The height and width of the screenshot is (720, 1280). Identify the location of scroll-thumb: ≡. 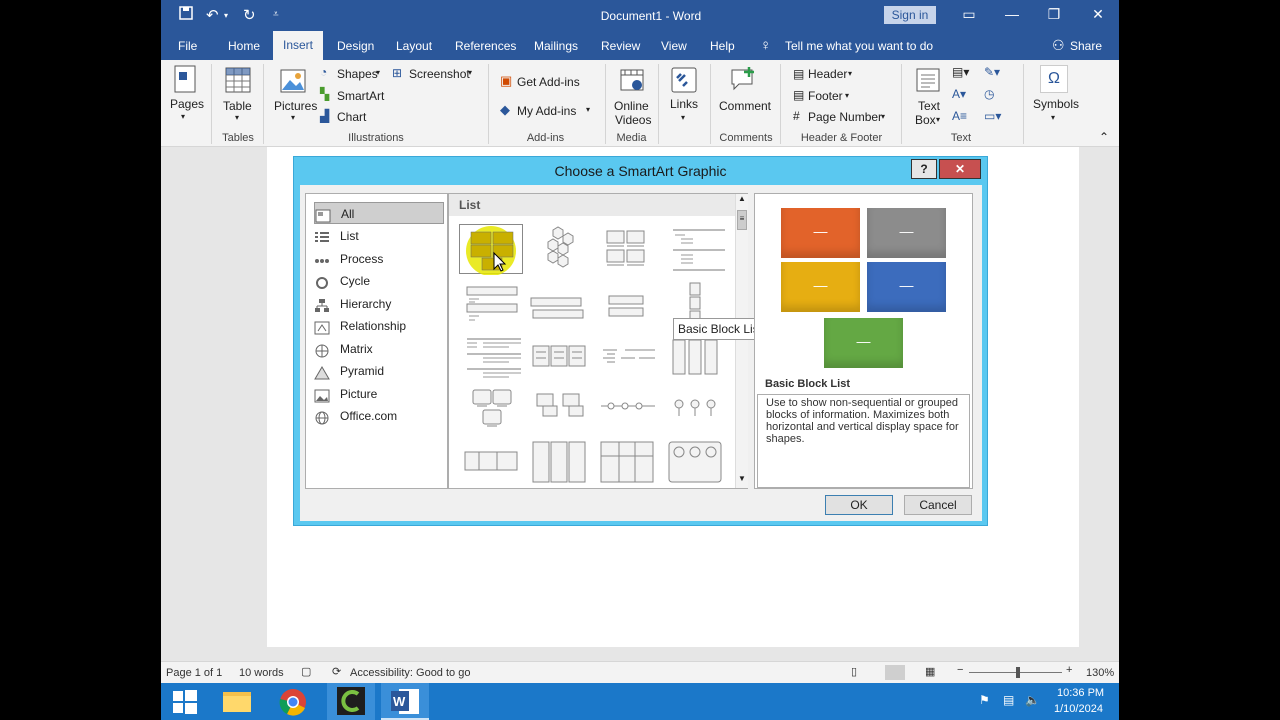
(742, 220).